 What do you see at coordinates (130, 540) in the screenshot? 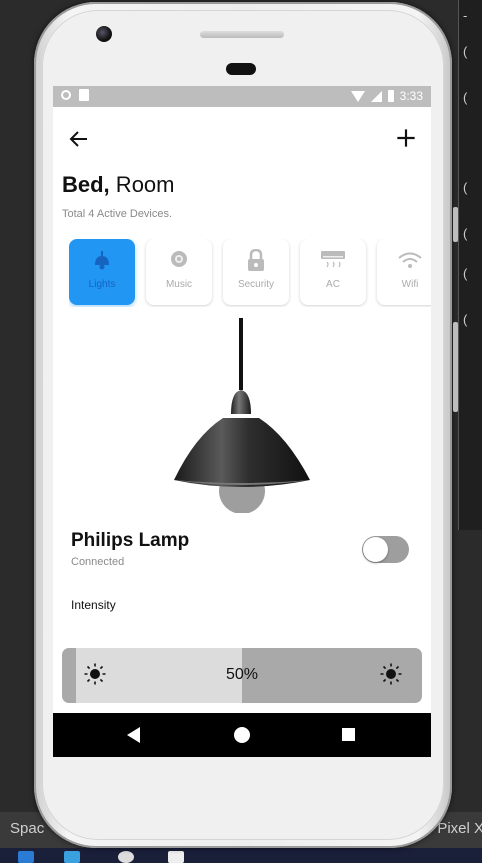
I see `device-name: Philips Lamp` at bounding box center [130, 540].